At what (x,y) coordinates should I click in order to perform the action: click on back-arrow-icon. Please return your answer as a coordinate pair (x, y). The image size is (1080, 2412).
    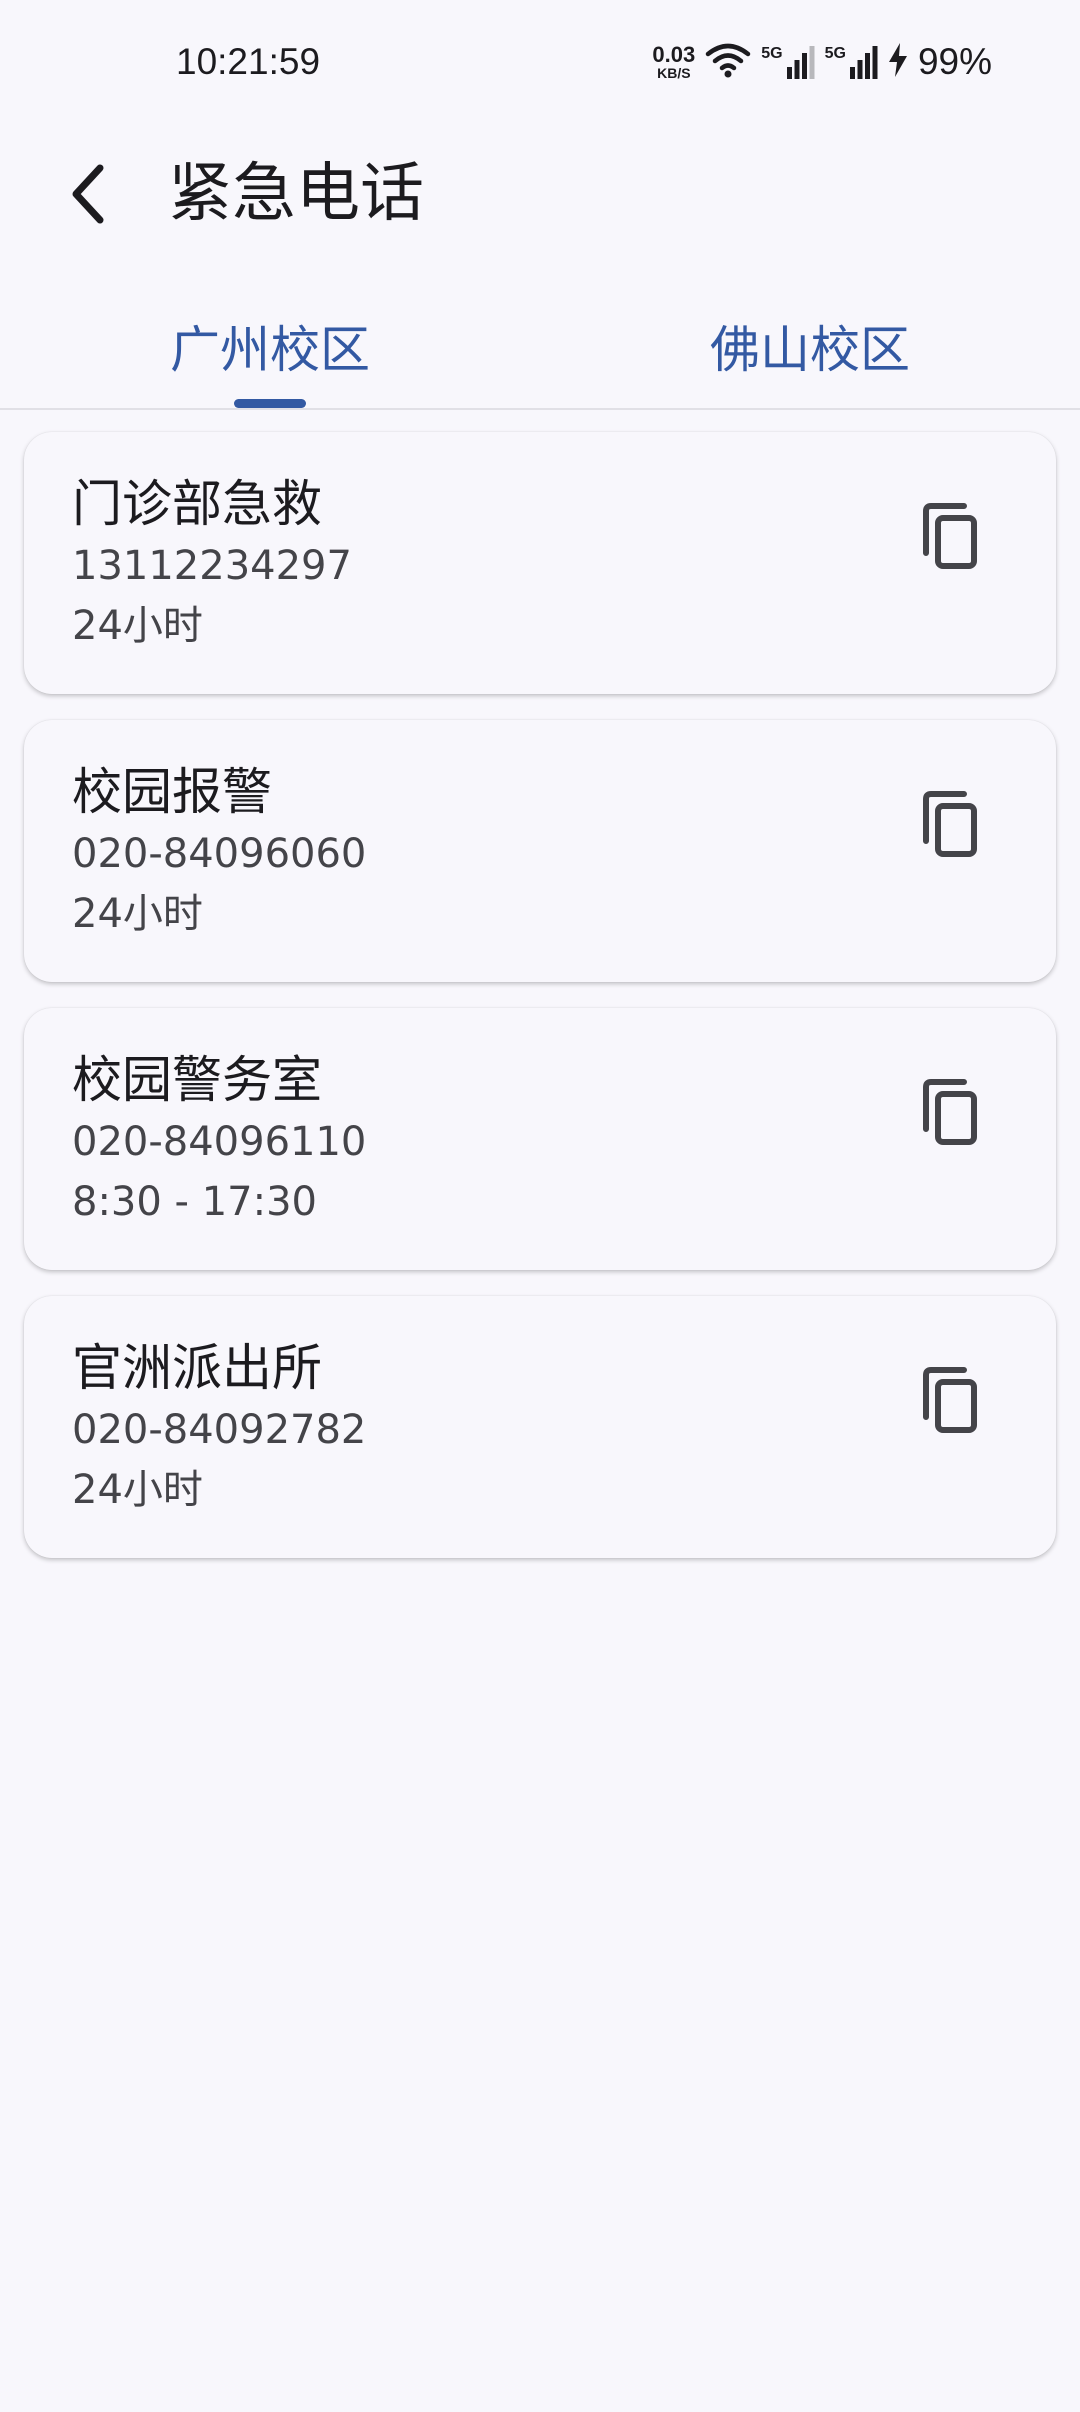
    Looking at the image, I should click on (88, 194).